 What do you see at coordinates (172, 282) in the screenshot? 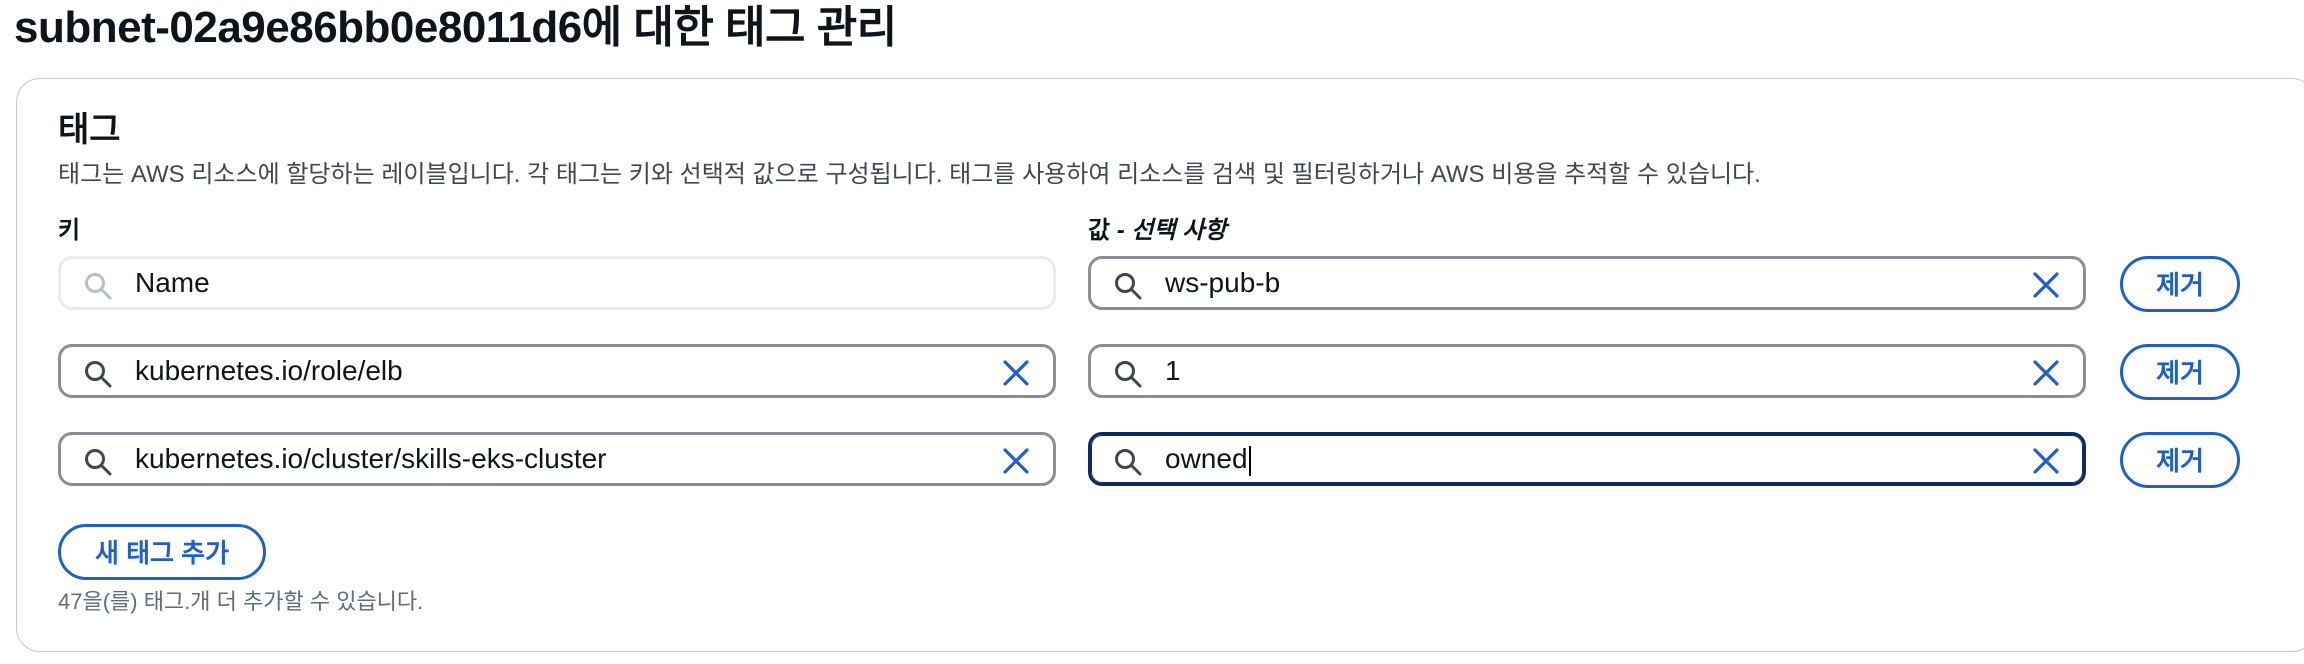
I see `tag-key-value: Name` at bounding box center [172, 282].